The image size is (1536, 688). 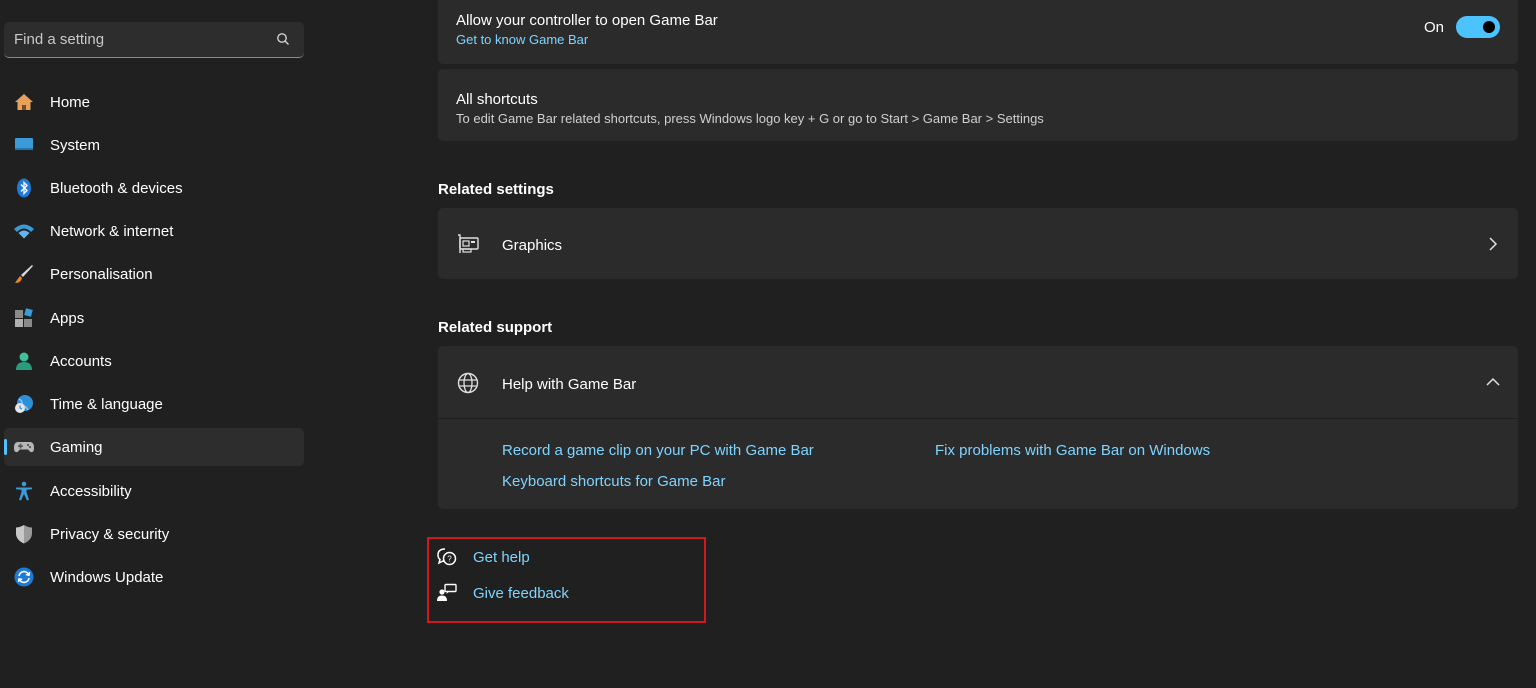 What do you see at coordinates (24, 404) in the screenshot?
I see `globe-clock-icon` at bounding box center [24, 404].